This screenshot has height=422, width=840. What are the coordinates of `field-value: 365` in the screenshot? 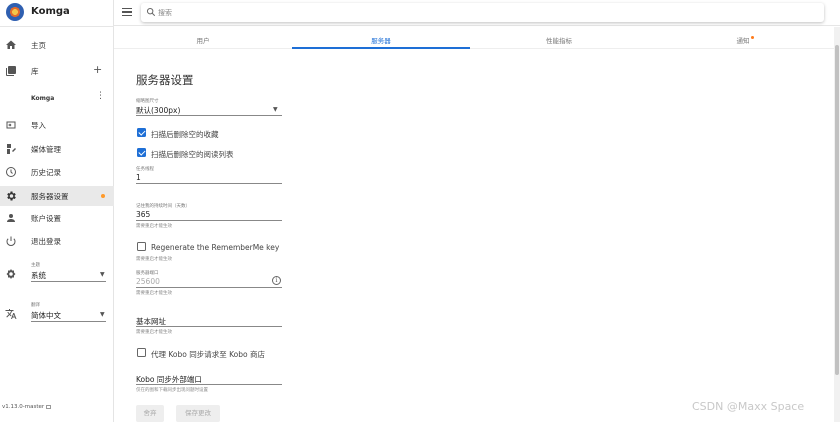 It's located at (143, 214).